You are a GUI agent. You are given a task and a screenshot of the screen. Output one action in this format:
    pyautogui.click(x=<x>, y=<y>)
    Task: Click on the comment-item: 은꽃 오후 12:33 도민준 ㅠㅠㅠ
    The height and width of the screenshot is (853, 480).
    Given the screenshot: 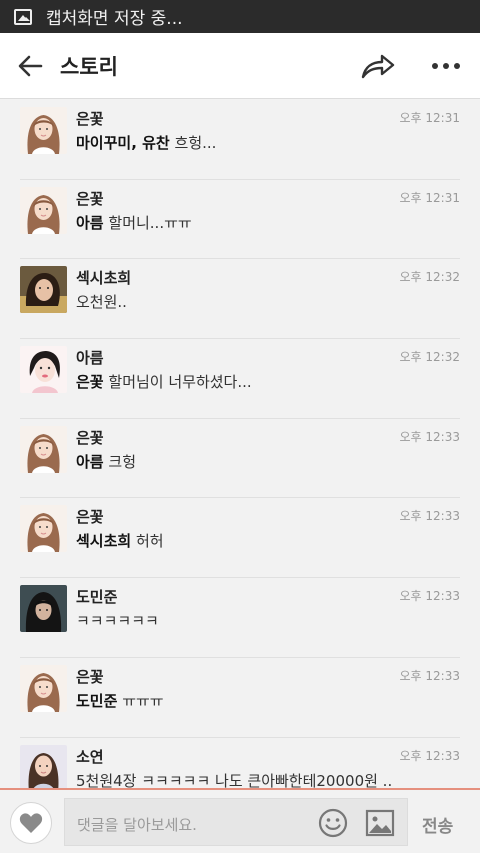 What is the action you would take?
    pyautogui.click(x=240, y=698)
    